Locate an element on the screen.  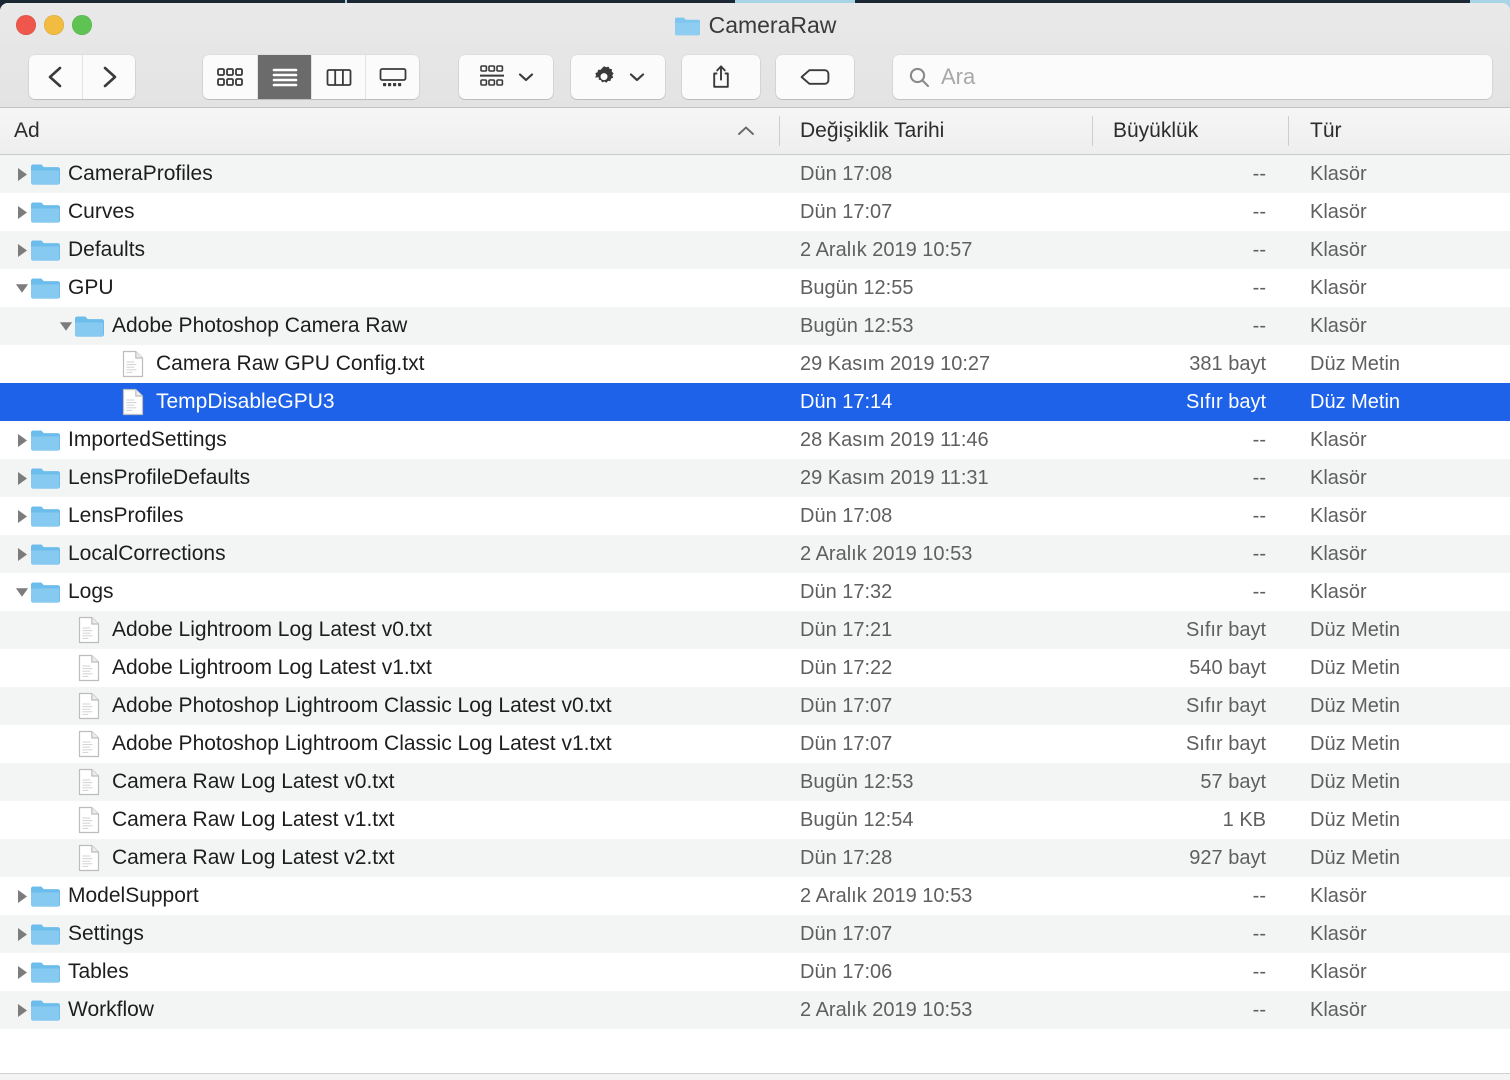
minimize-button is located at coordinates (54, 25).